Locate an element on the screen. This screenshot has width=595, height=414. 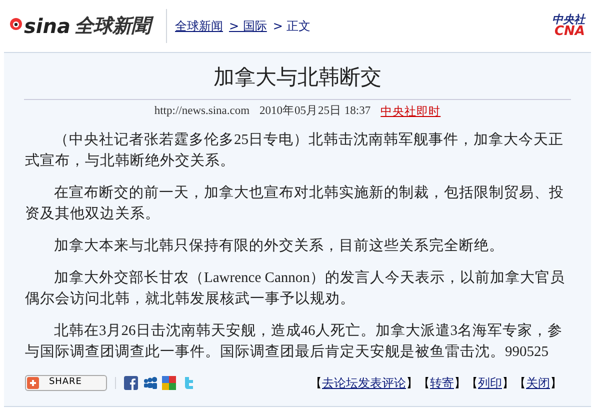
logo-word: sina is located at coordinates (47, 26).